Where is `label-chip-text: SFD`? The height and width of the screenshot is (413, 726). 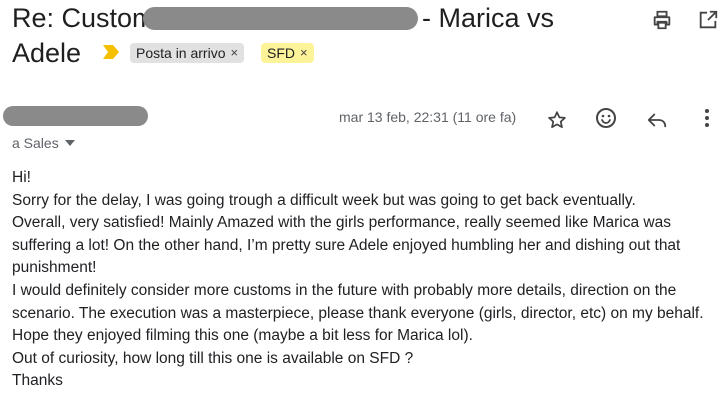 label-chip-text: SFD is located at coordinates (281, 53).